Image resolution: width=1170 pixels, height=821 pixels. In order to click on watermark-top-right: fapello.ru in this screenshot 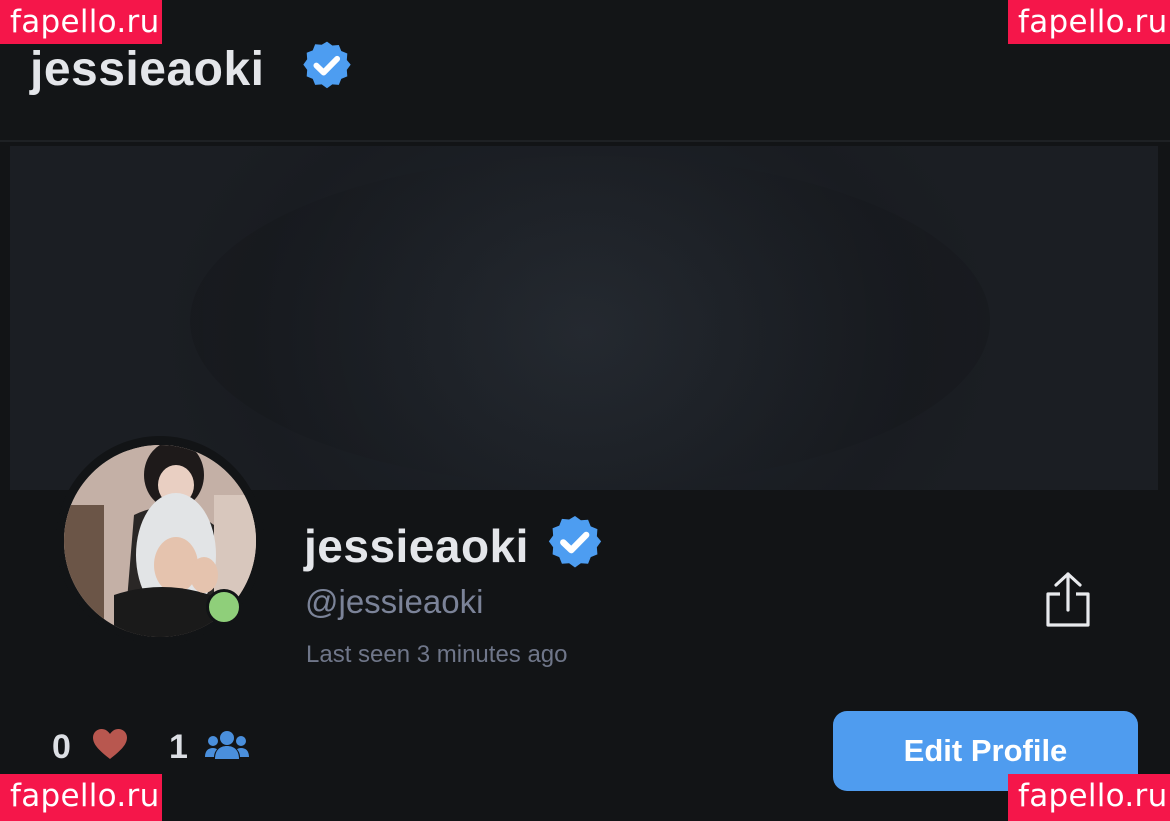, I will do `click(1089, 22)`.